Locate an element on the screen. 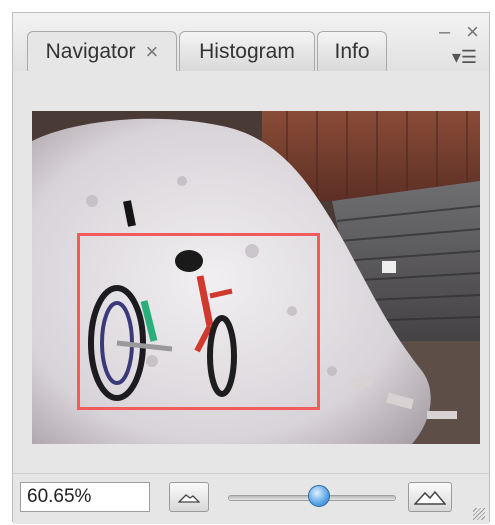 This screenshot has width=495, height=525. mountain-large-icon is located at coordinates (430, 497).